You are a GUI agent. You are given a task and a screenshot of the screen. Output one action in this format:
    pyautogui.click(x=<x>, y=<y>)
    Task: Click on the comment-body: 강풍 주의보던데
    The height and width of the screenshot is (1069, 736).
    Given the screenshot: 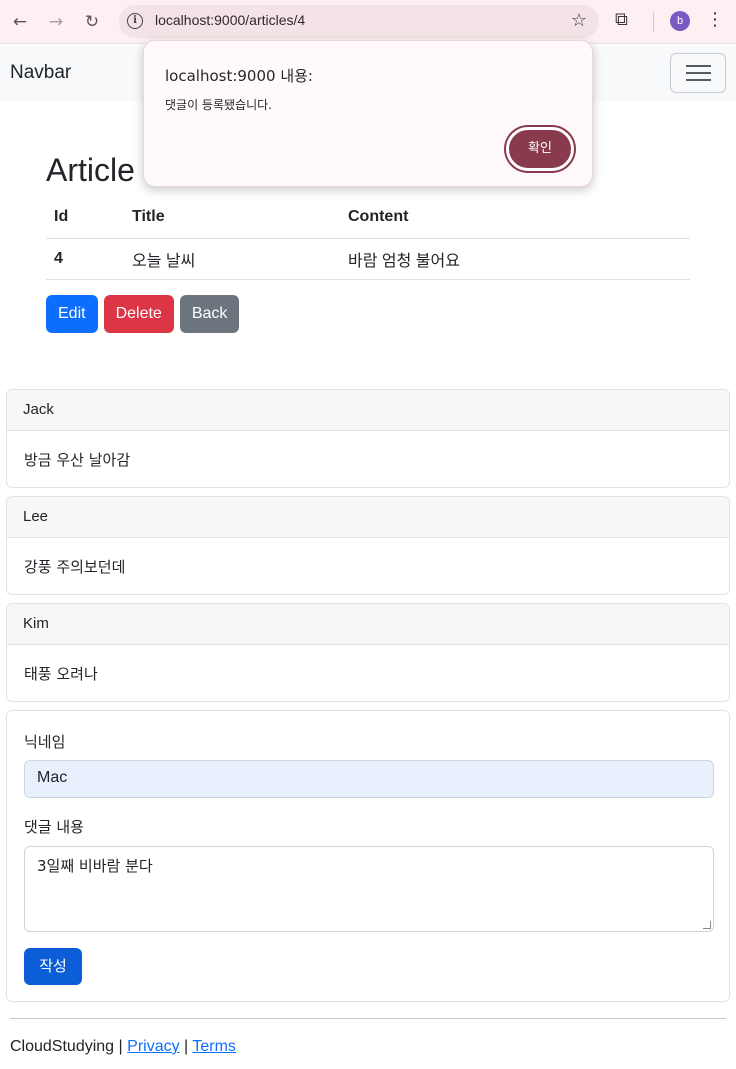 What is the action you would take?
    pyautogui.click(x=75, y=567)
    